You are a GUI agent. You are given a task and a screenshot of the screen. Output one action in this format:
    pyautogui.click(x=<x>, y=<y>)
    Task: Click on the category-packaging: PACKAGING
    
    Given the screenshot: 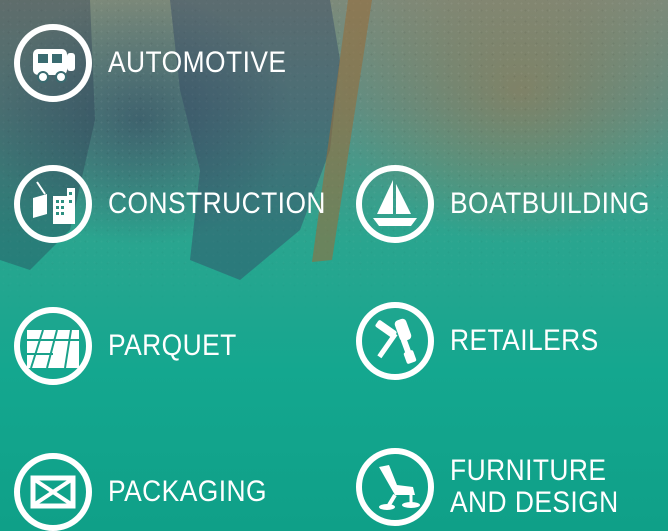 What is the action you would take?
    pyautogui.click(x=151, y=492)
    